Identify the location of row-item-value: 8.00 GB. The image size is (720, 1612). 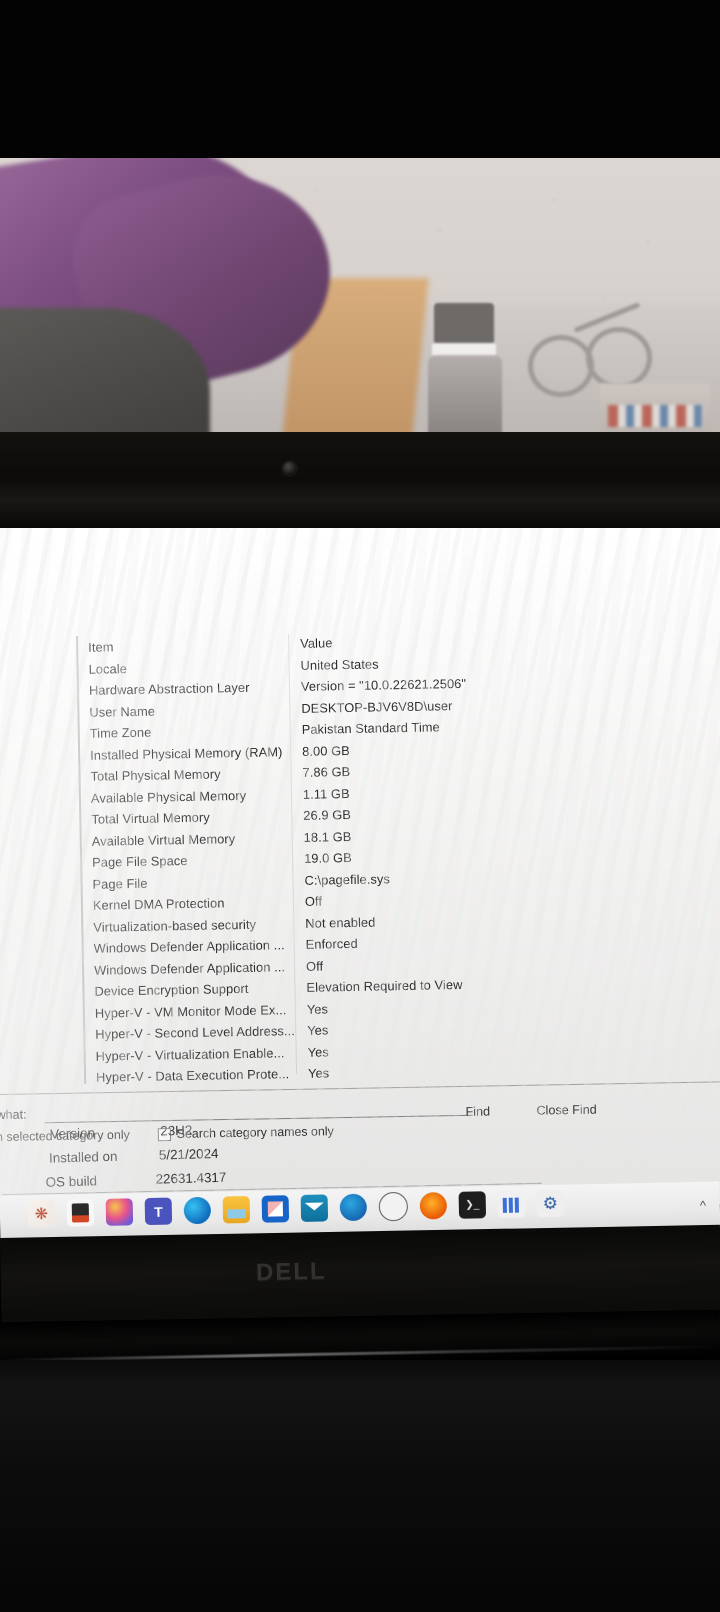
(326, 750).